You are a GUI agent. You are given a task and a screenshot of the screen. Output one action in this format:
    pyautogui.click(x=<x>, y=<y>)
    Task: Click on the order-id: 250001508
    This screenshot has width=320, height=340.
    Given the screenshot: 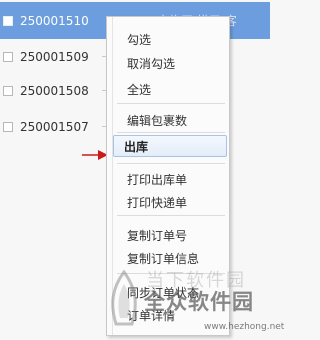 What is the action you would take?
    pyautogui.click(x=54, y=90)
    